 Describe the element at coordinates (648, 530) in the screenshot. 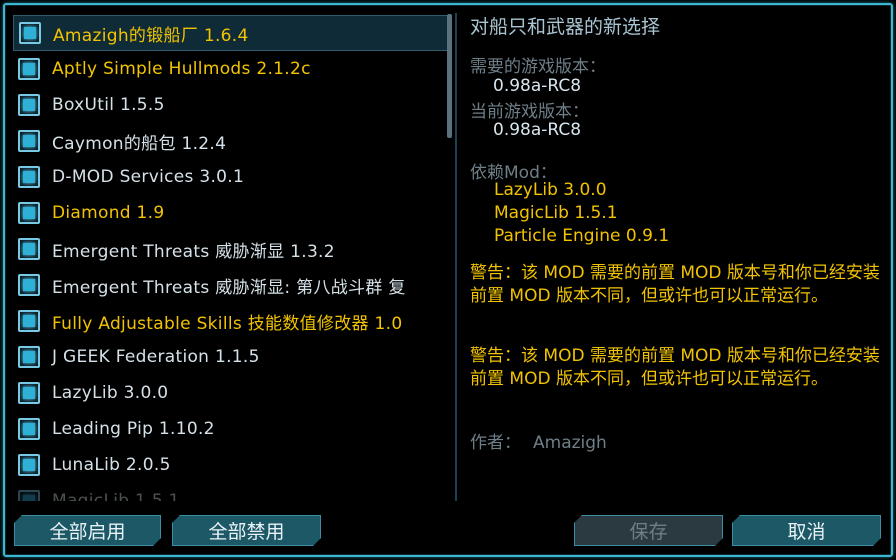

I see `save-button: 保存` at that location.